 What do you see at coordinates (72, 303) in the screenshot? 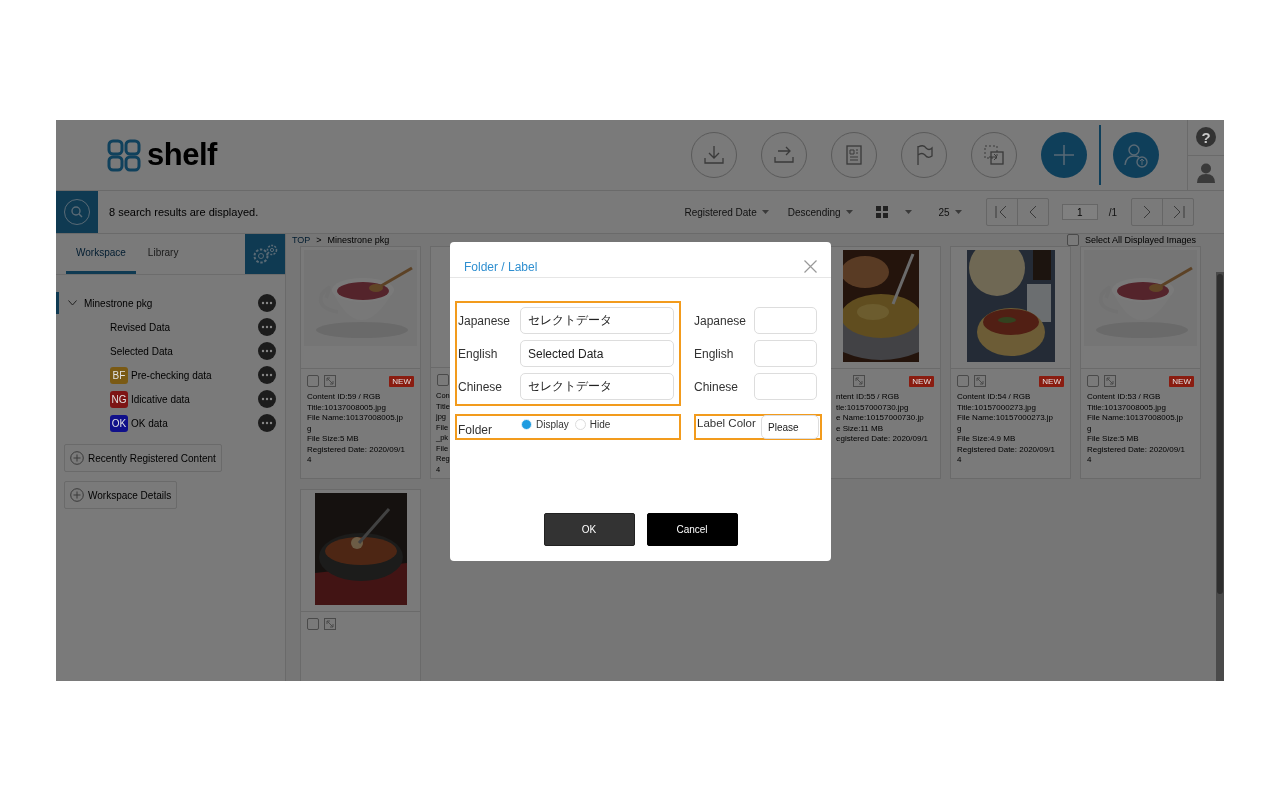
I see `chevron-icon` at bounding box center [72, 303].